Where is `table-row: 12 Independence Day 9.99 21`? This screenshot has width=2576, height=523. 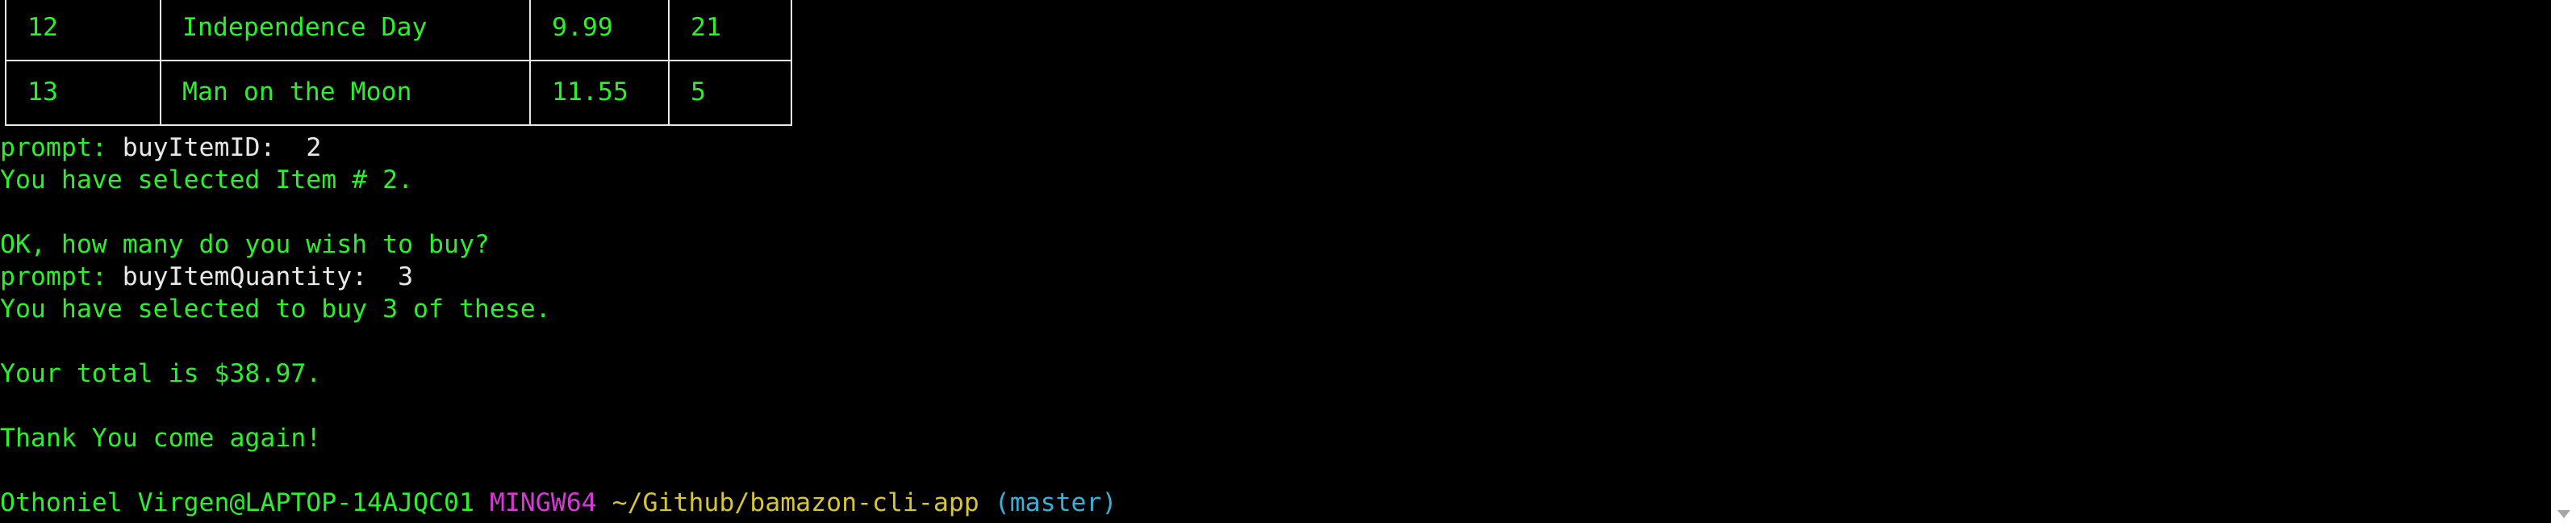
table-row: 12 Independence Day 9.99 21 is located at coordinates (398, 31).